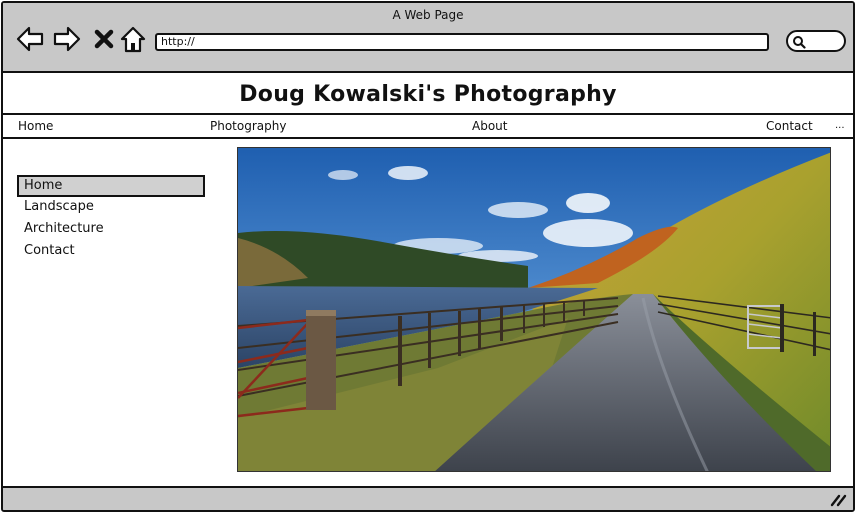  What do you see at coordinates (489, 126) in the screenshot?
I see `topnav-item-about: About` at bounding box center [489, 126].